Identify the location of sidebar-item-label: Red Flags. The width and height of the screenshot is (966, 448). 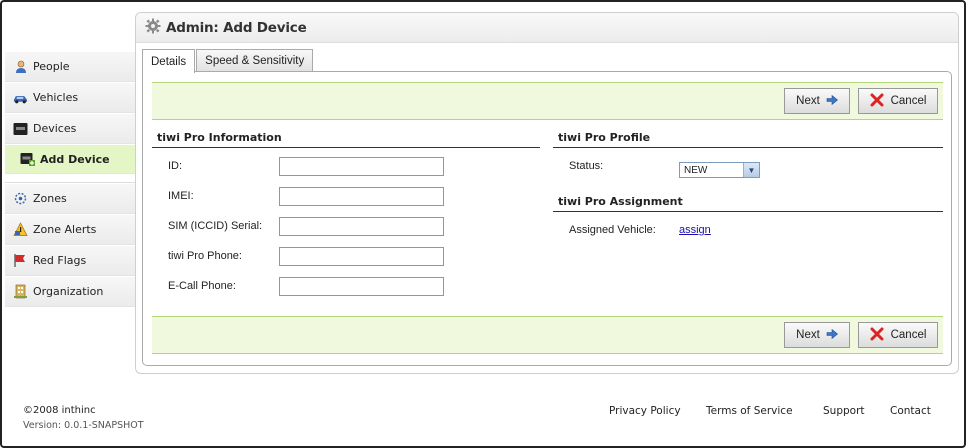
(60, 260).